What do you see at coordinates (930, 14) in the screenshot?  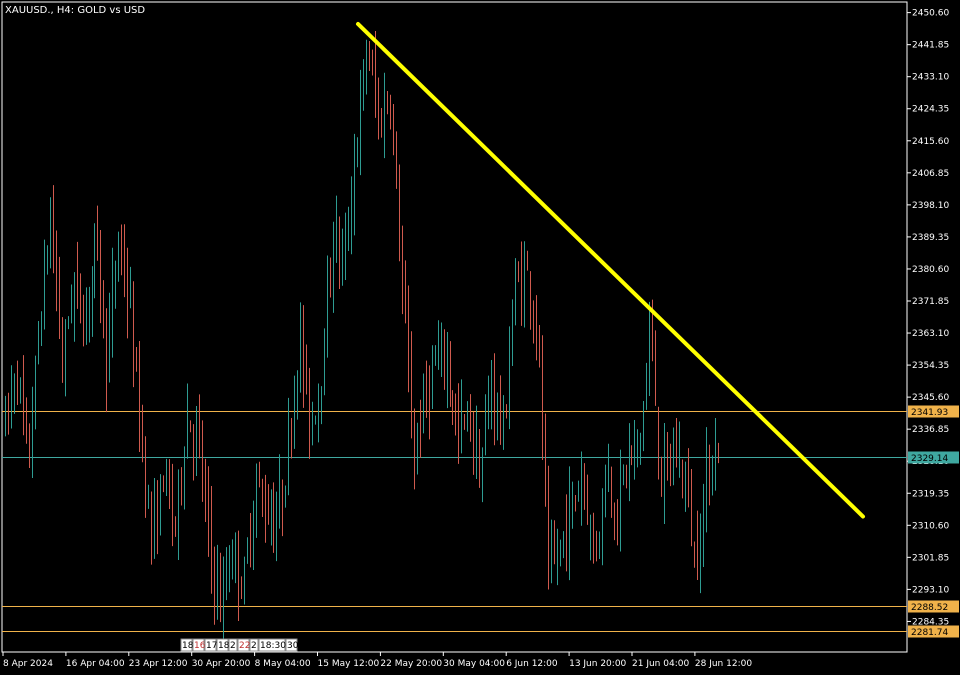 I see `y-tick-label: 2450.60` at bounding box center [930, 14].